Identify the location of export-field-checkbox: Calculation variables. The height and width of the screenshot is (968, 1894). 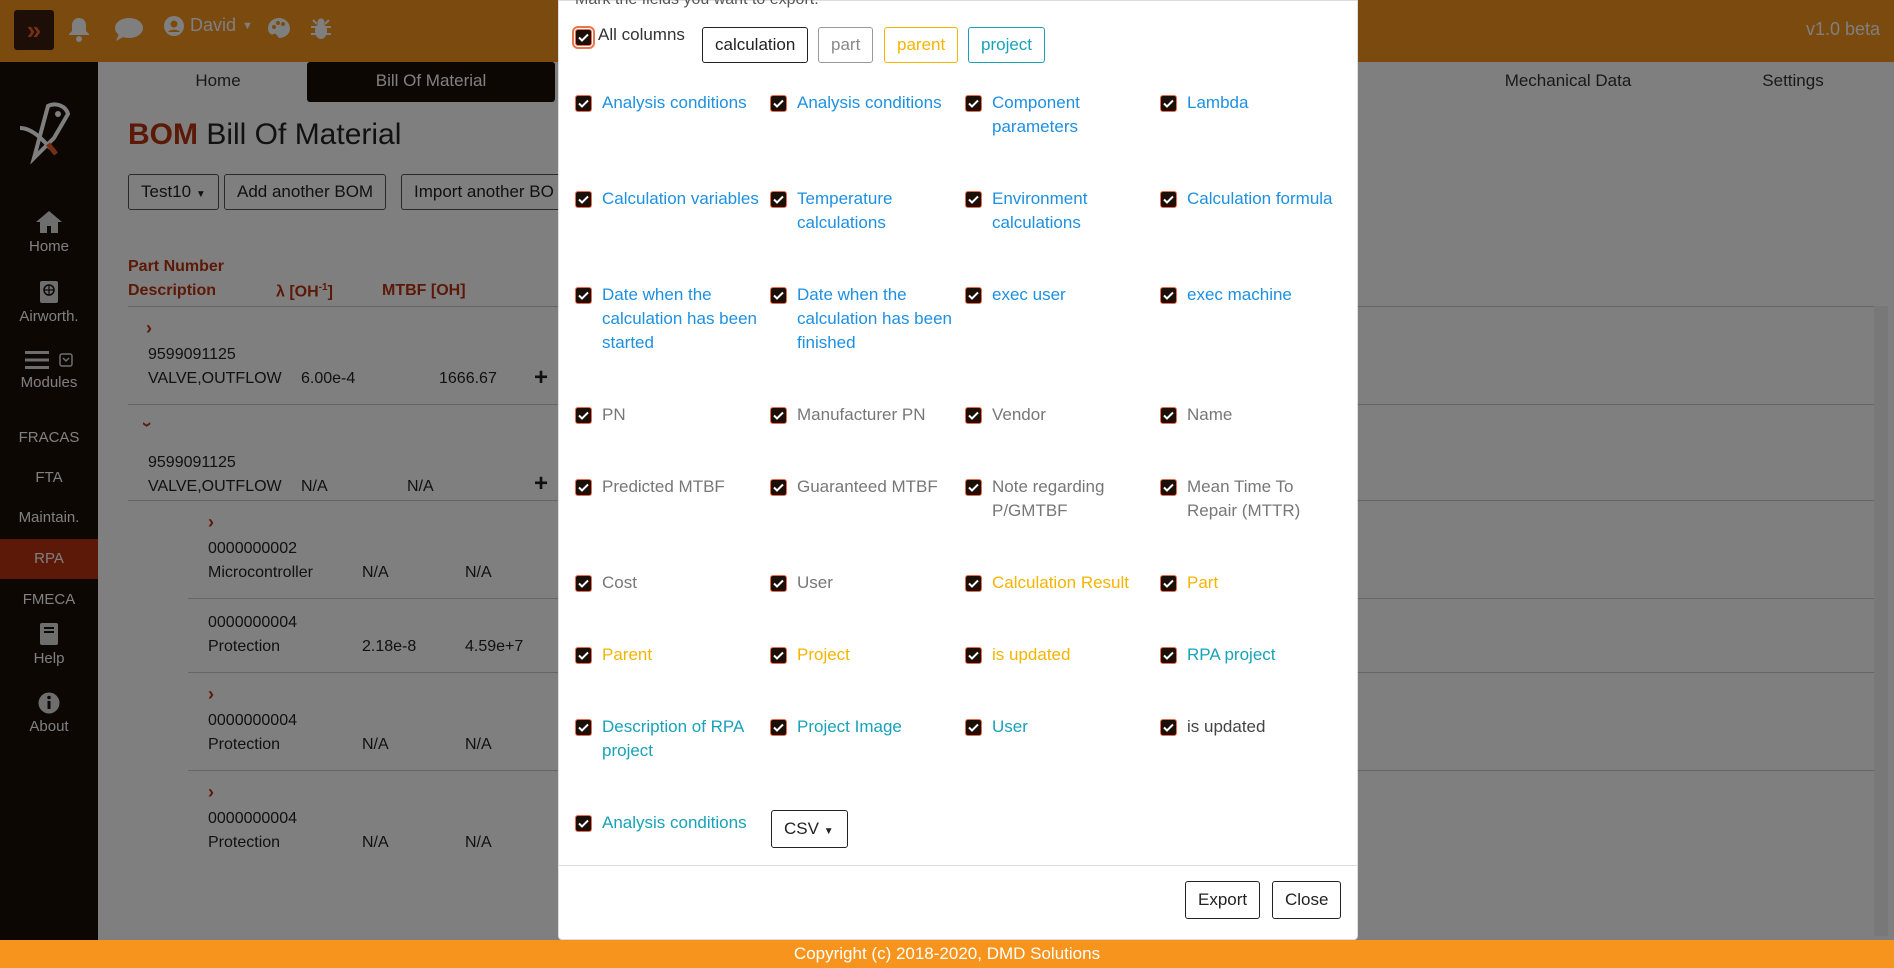
(668, 199).